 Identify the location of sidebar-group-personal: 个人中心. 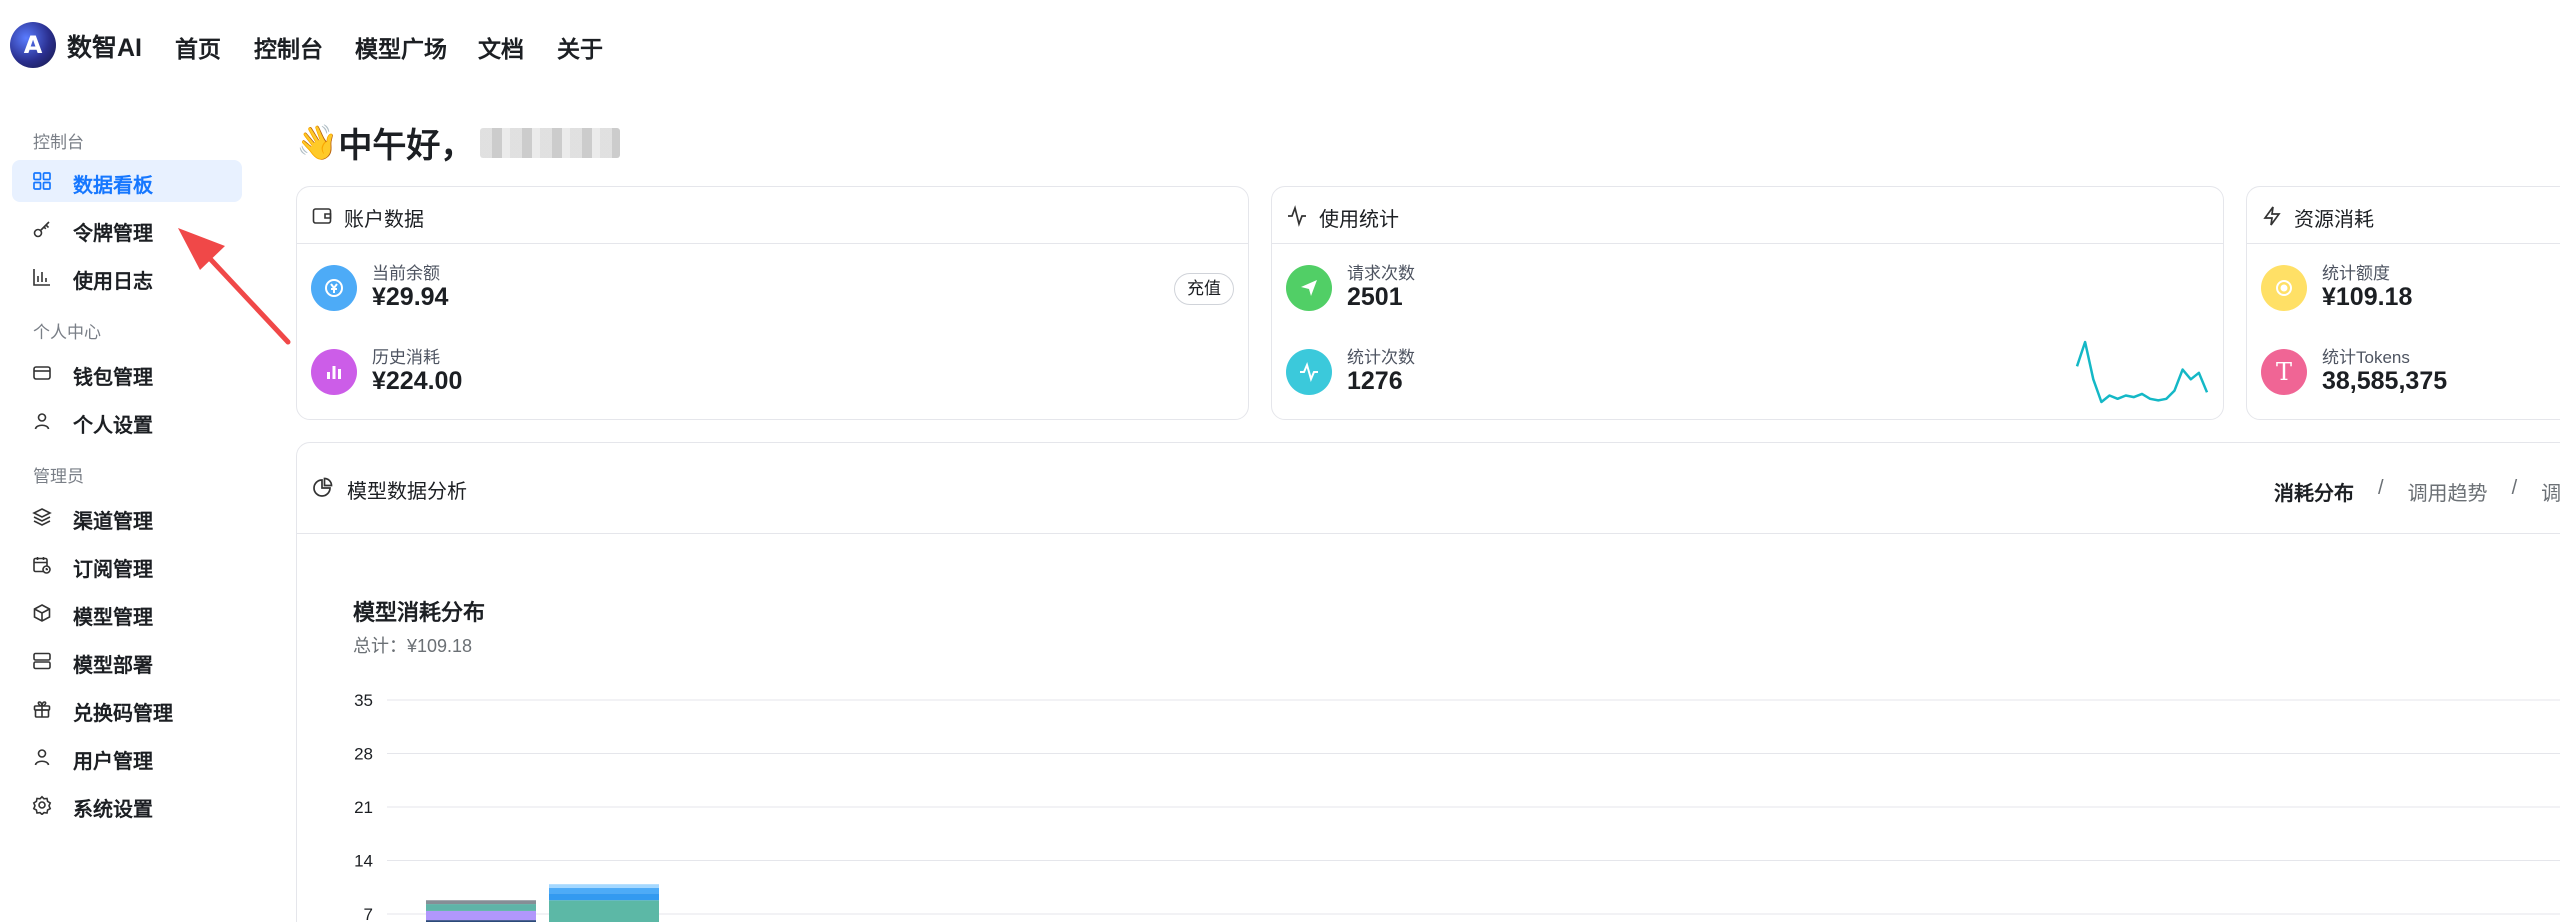
(67, 332).